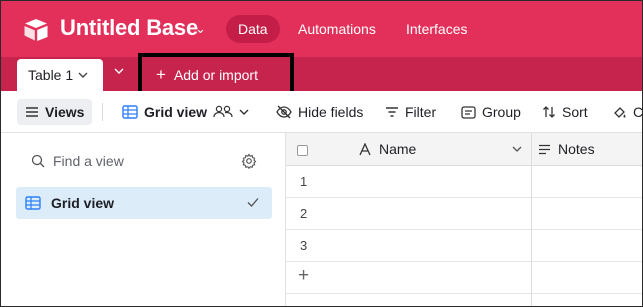  What do you see at coordinates (464, 182) in the screenshot?
I see `table-row: 1` at bounding box center [464, 182].